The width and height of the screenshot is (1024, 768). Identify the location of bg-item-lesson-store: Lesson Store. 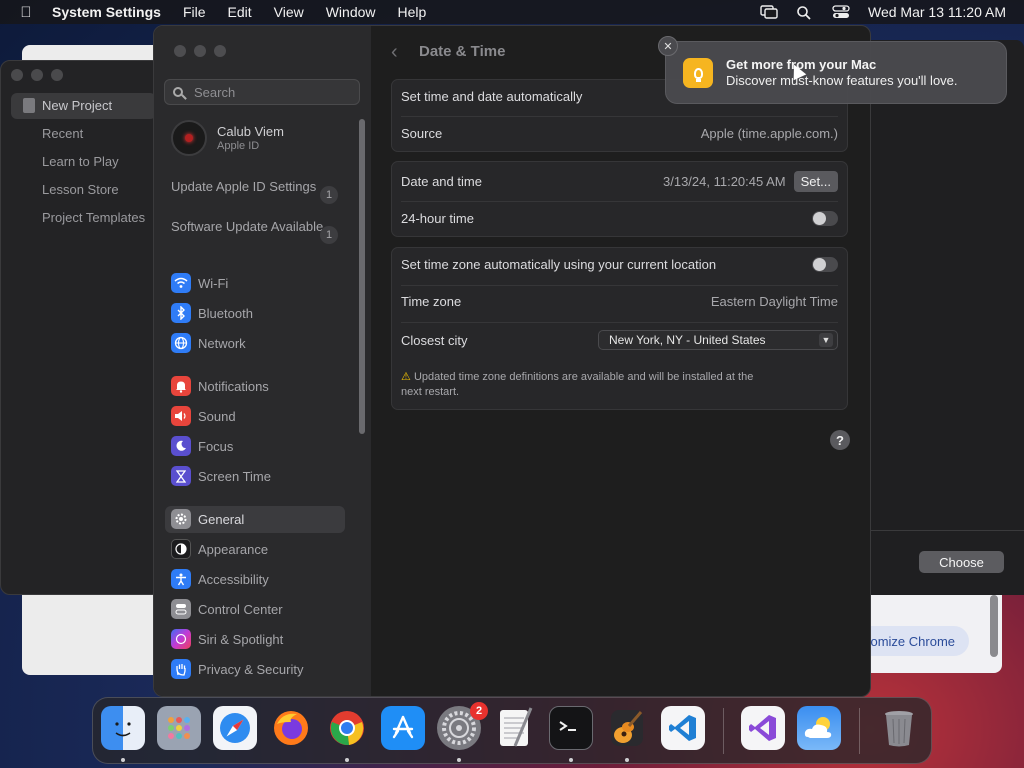
(80, 189).